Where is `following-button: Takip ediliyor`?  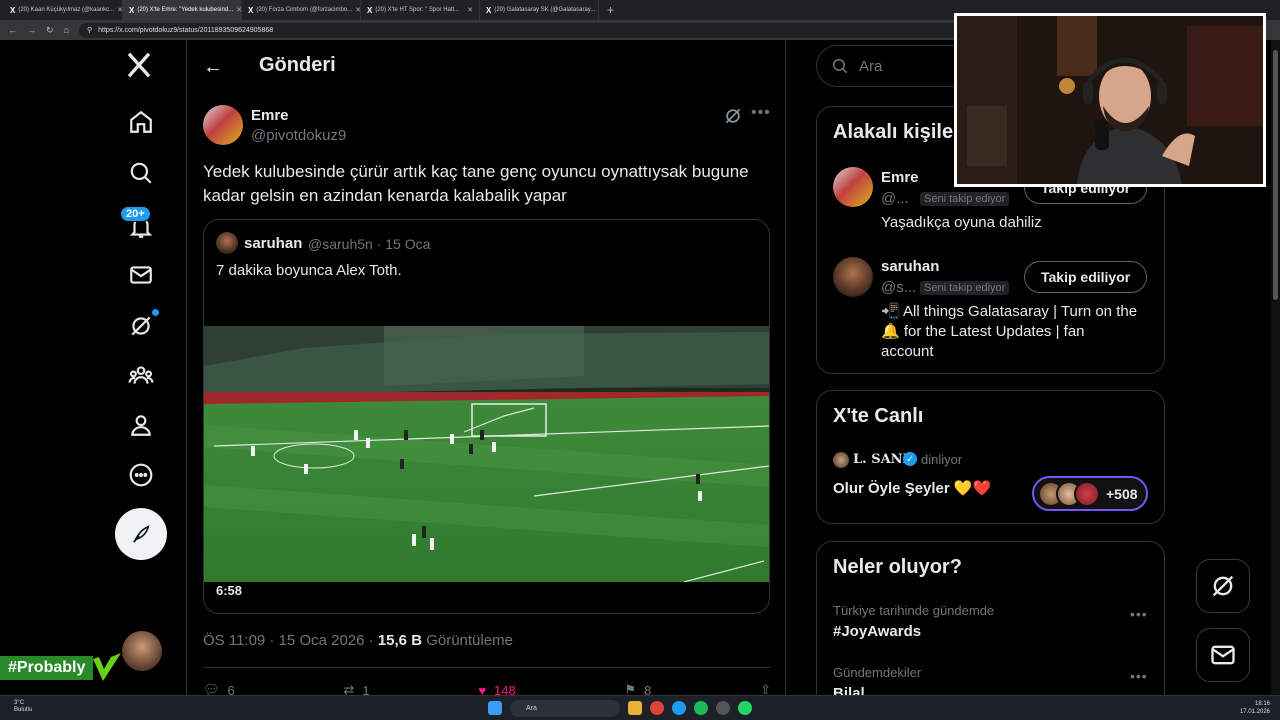
following-button: Takip ediliyor is located at coordinates (1086, 277).